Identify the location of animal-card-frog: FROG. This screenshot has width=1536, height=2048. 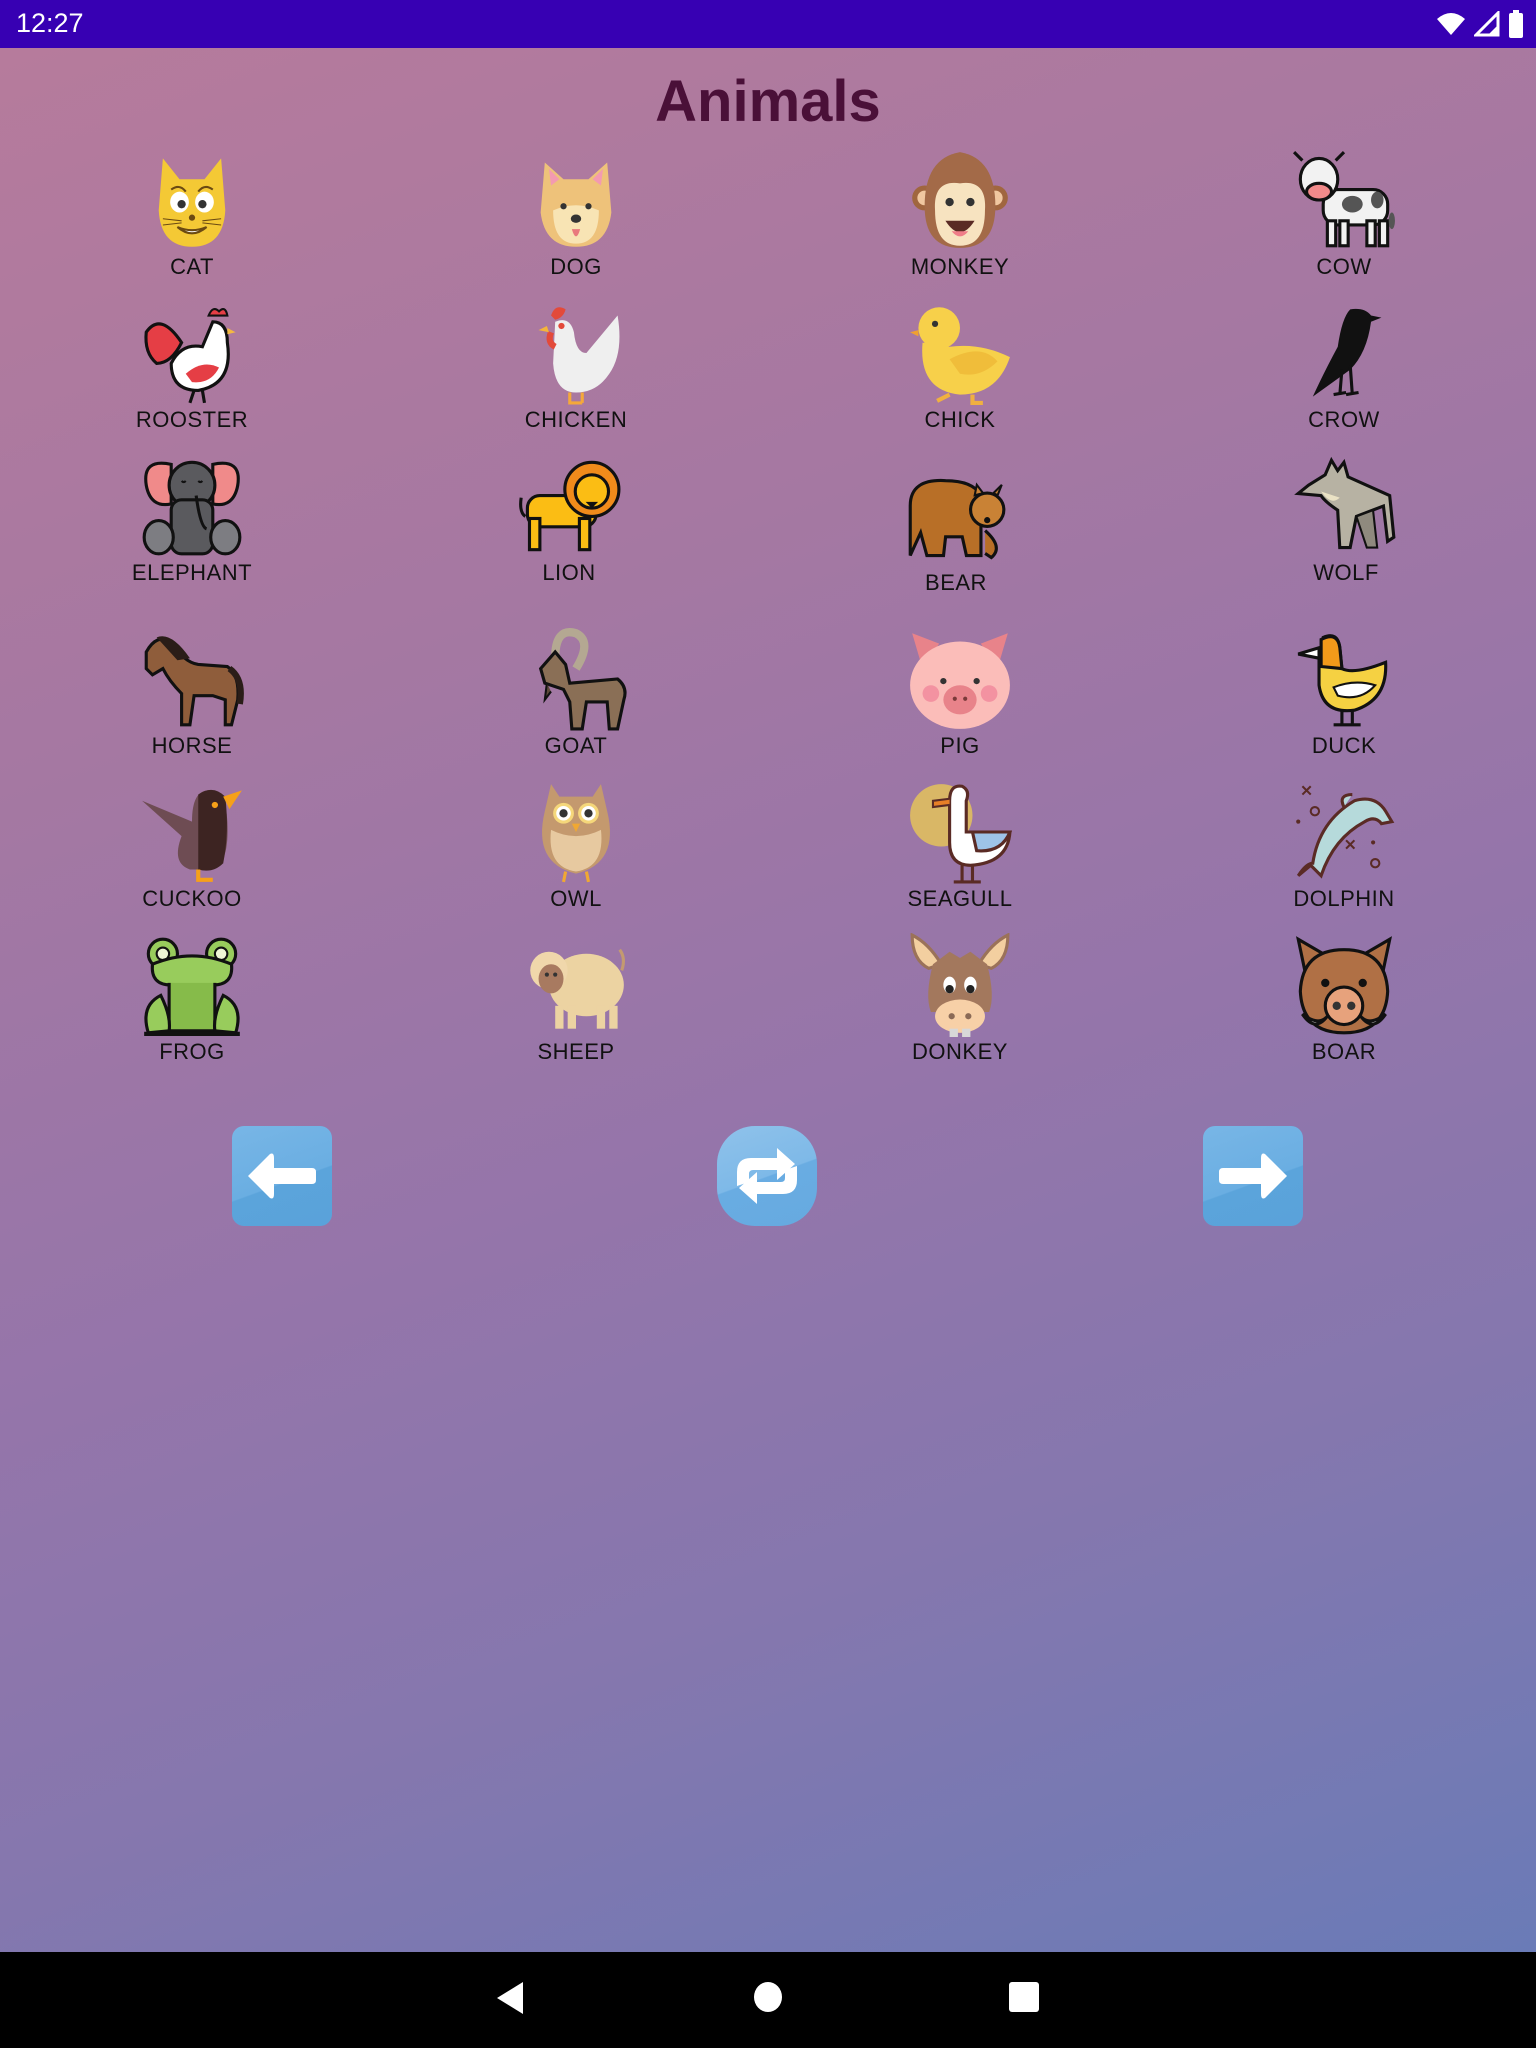
(192, 999).